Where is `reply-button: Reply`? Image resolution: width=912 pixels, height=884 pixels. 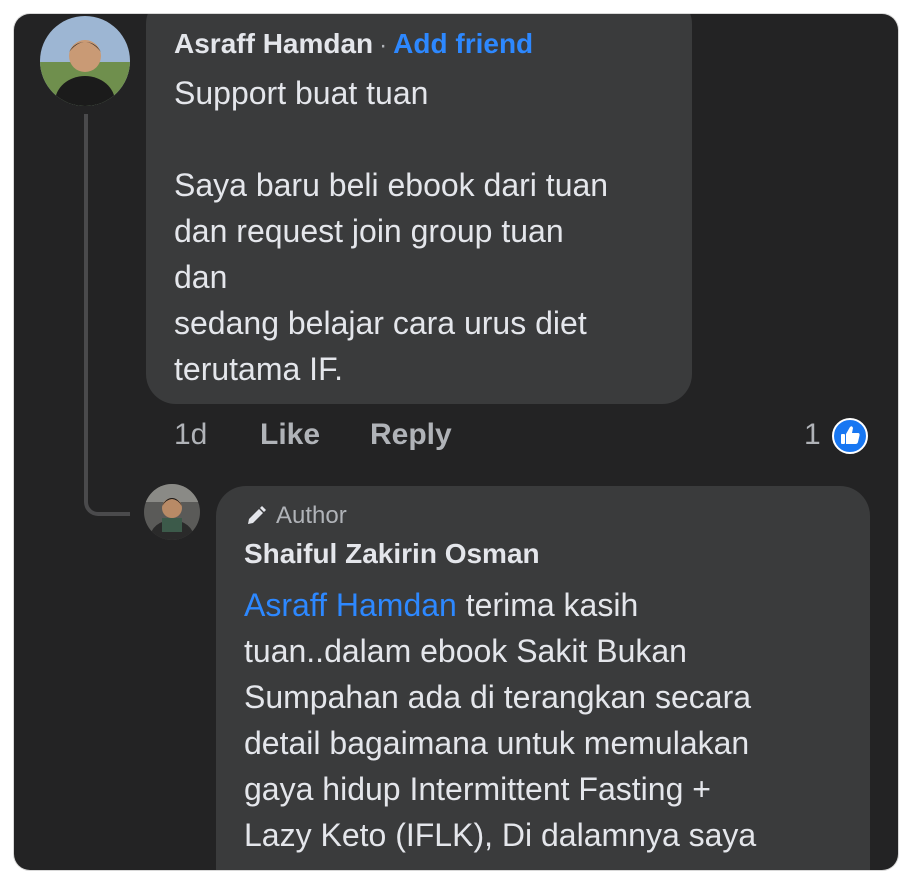
reply-button: Reply is located at coordinates (411, 435).